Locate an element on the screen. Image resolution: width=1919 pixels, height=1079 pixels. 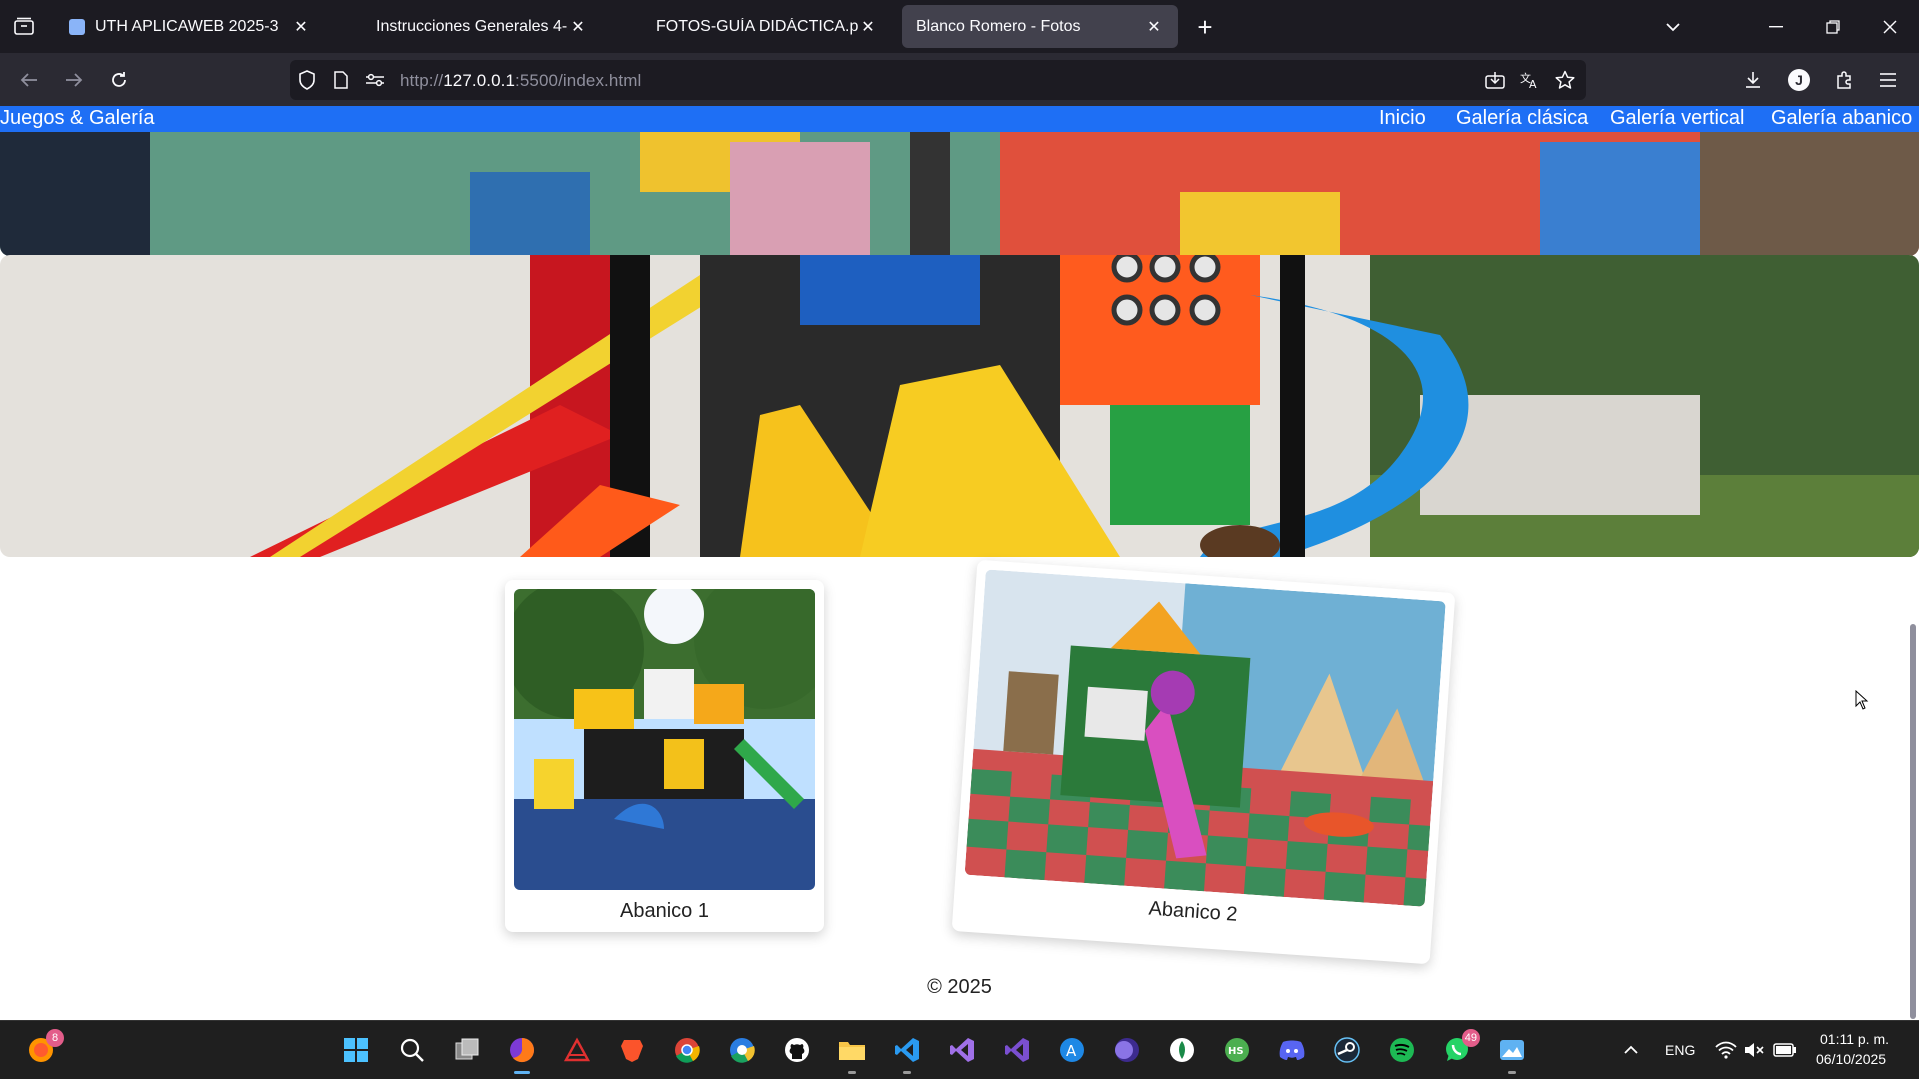
tab-blanco-romero: Blanco Romero - Fotos ✕ is located at coordinates (1040, 26).